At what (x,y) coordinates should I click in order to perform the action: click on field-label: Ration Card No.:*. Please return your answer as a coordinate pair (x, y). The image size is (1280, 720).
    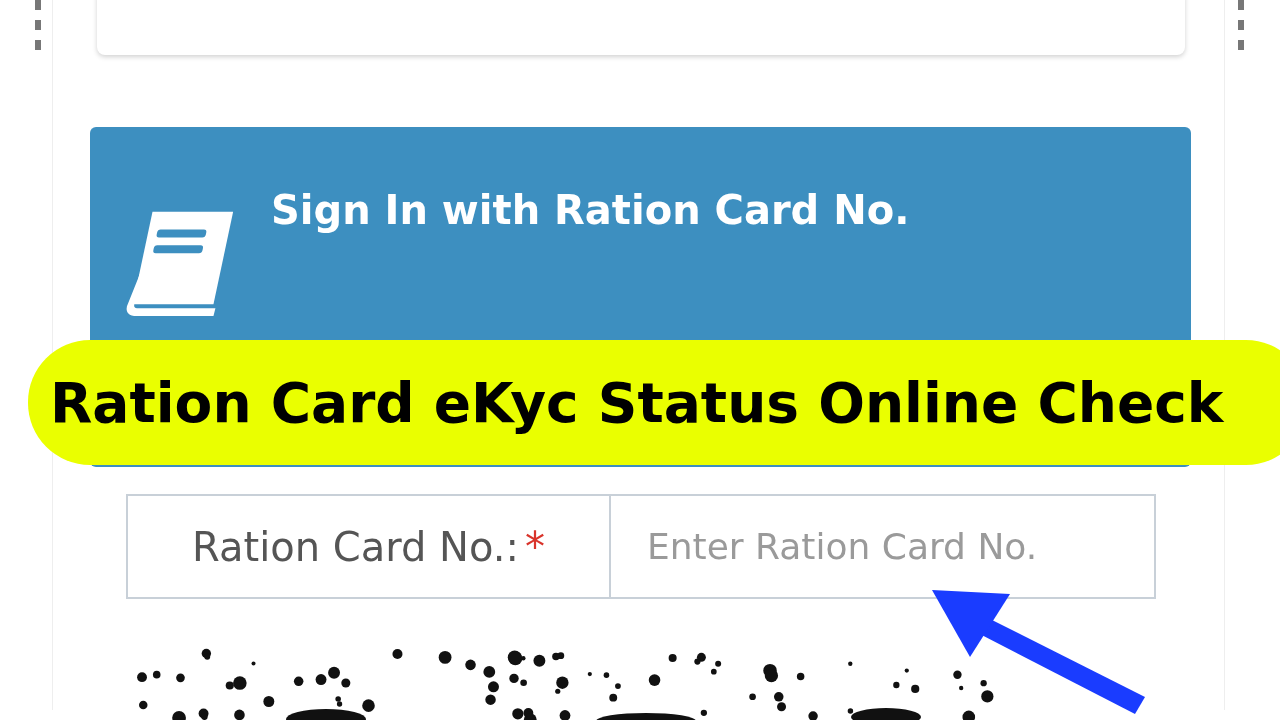
    Looking at the image, I should click on (367, 546).